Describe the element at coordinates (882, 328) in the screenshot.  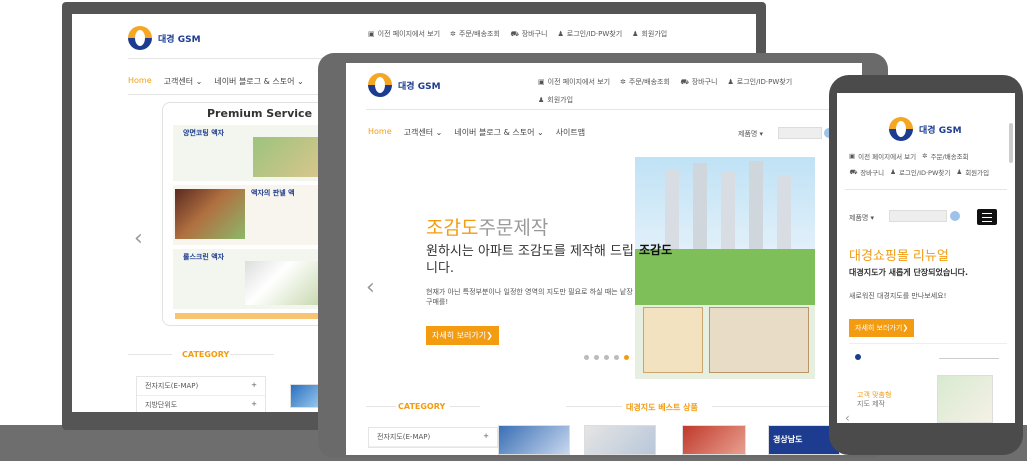
I see `phone-cta-button: 자세히 보러가기❯` at that location.